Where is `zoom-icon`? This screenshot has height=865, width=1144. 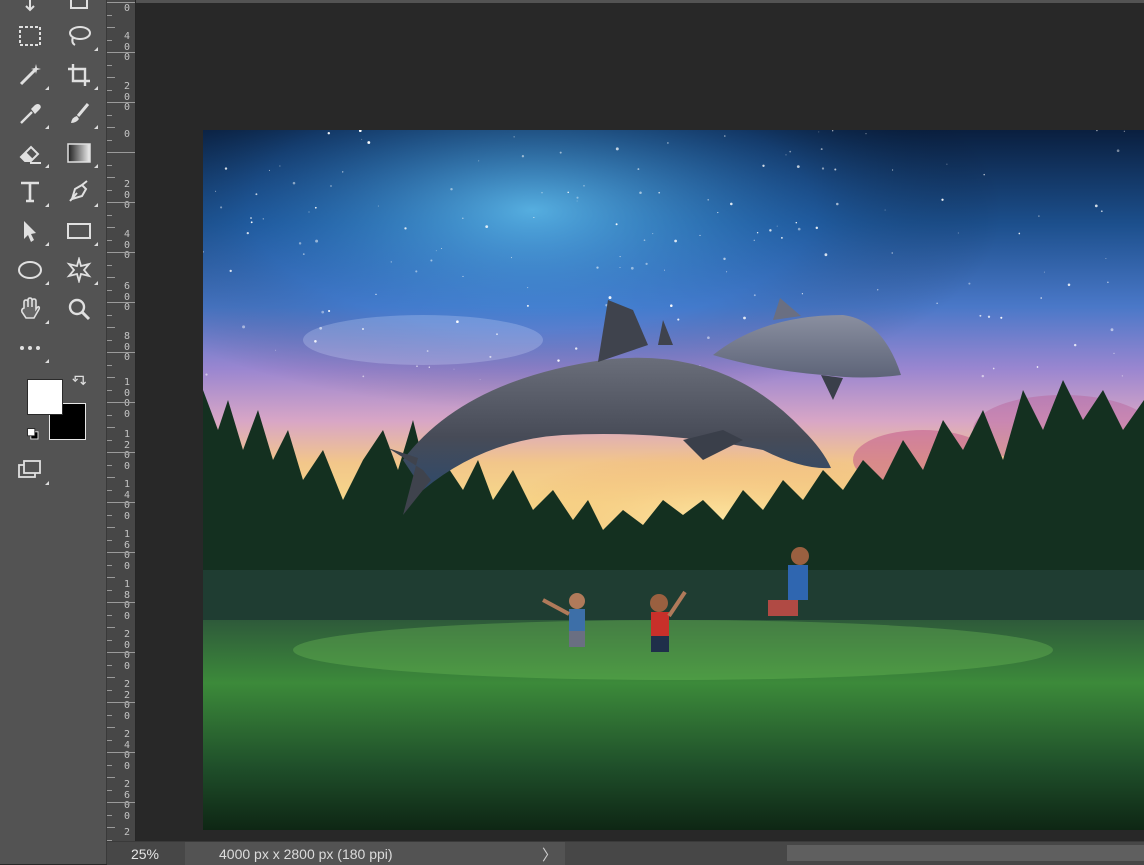 zoom-icon is located at coordinates (79, 309).